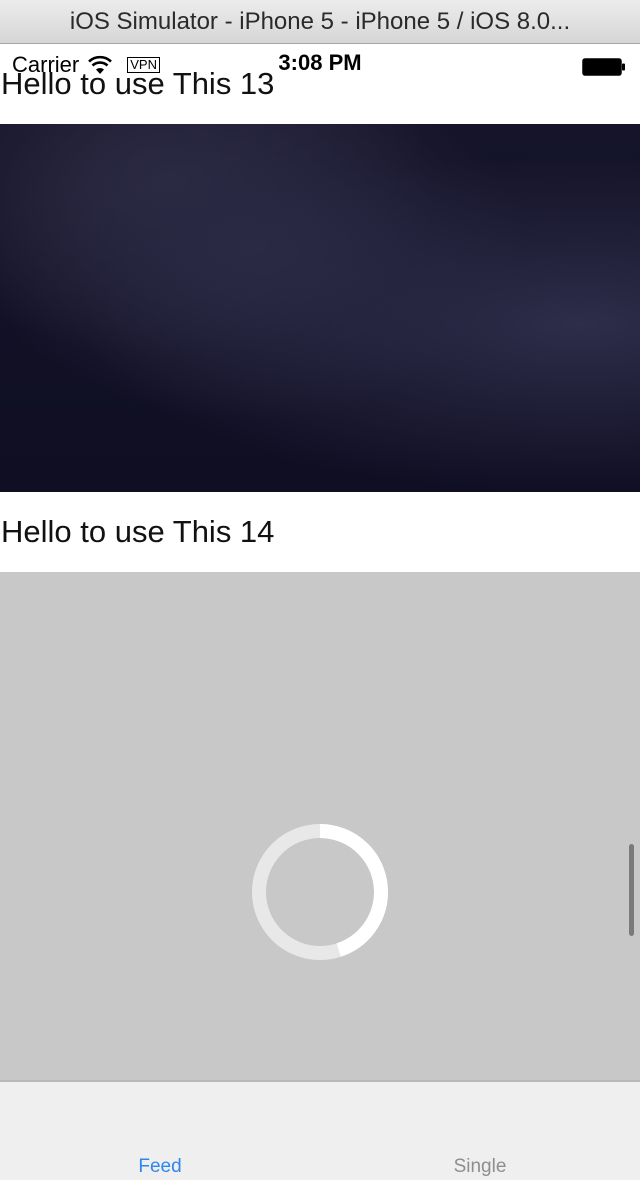  What do you see at coordinates (480, 1166) in the screenshot?
I see `tab-single-label: Single` at bounding box center [480, 1166].